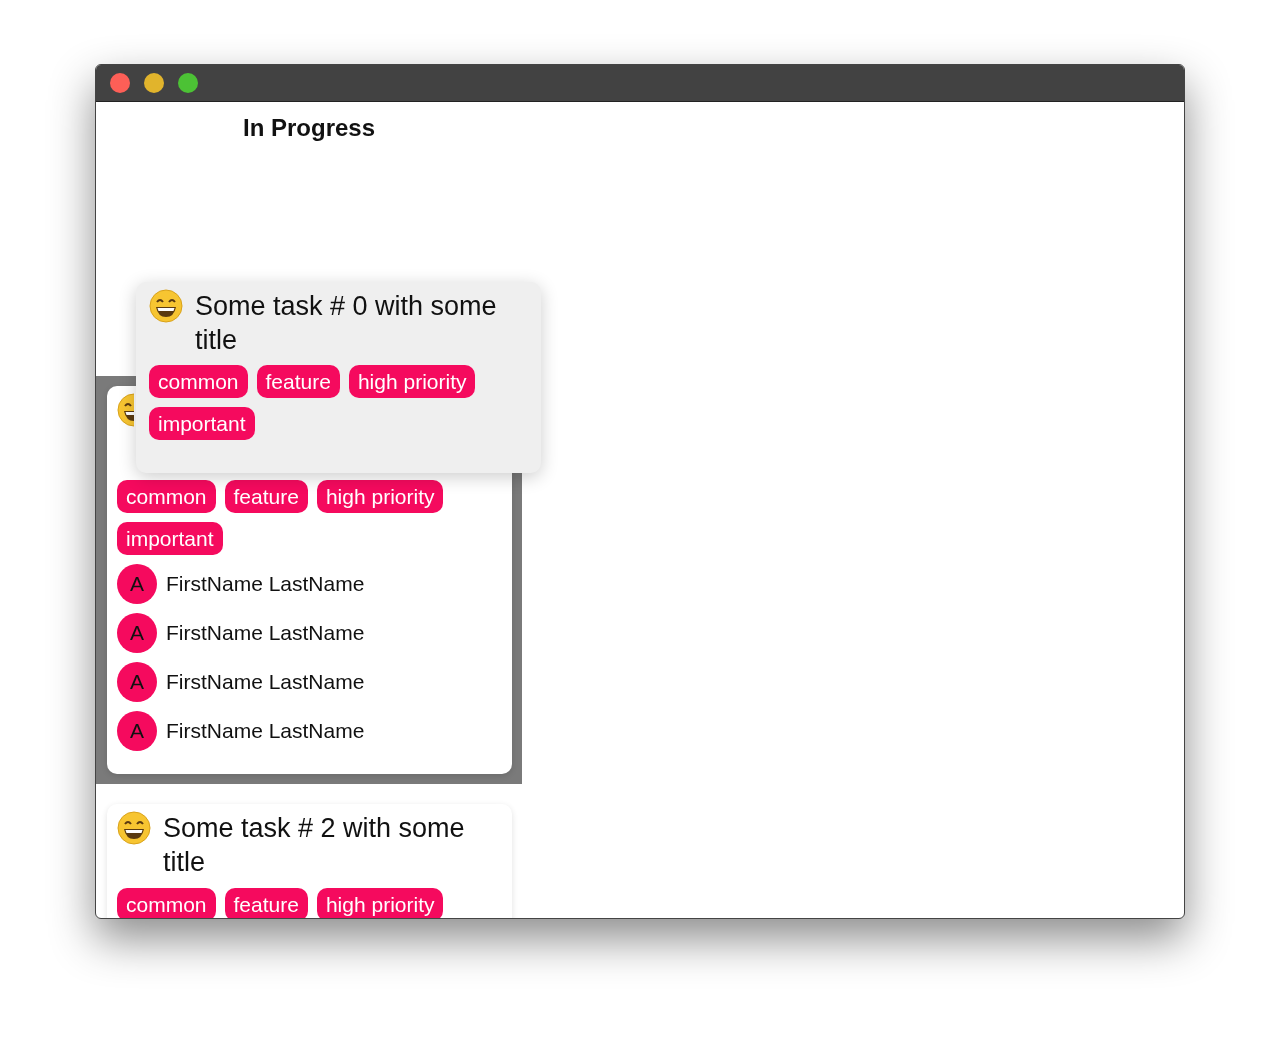 This screenshot has height=1045, width=1280. What do you see at coordinates (346, 323) in the screenshot?
I see `task-title: Some task # 0 with some title` at bounding box center [346, 323].